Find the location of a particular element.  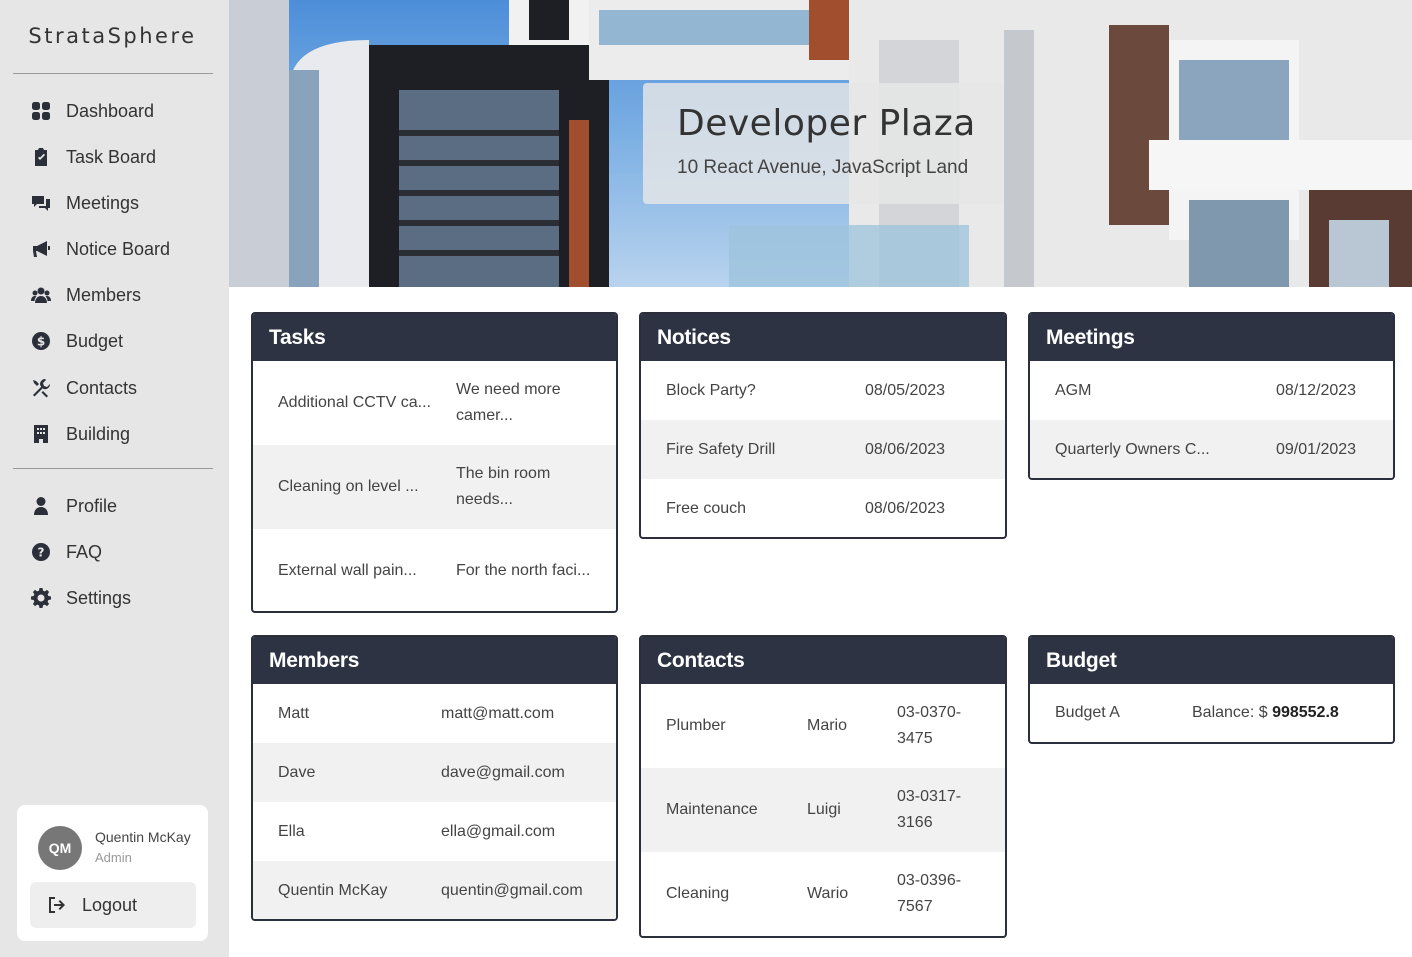

notice-name: Block Party? is located at coordinates (711, 390).